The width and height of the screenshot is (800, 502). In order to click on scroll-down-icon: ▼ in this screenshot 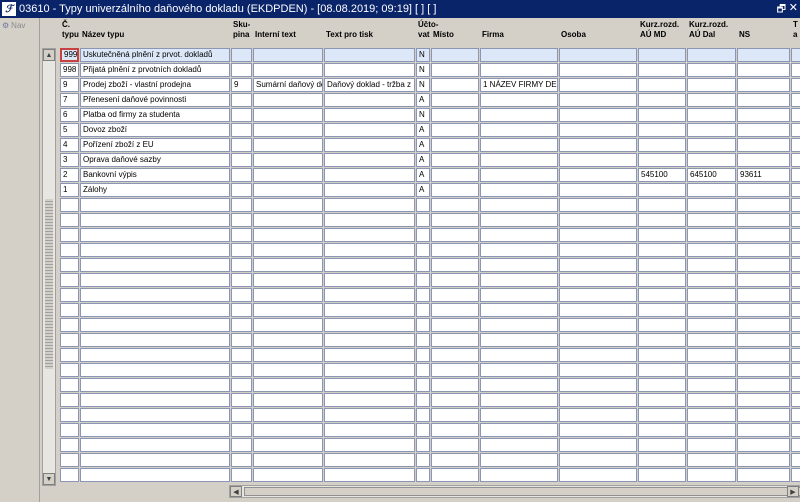, I will do `click(49, 479)`.